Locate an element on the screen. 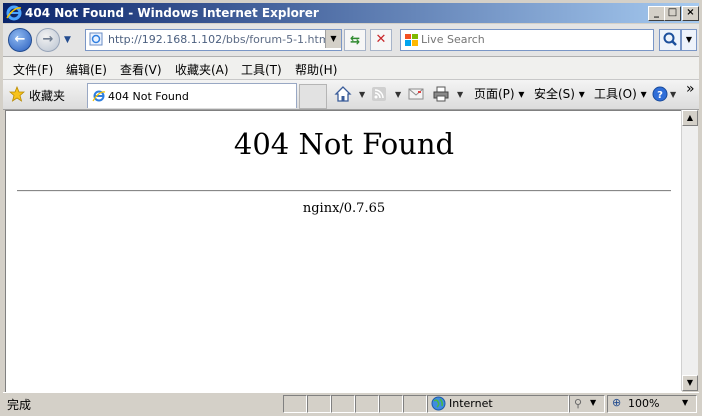  menu-favorites: 收藏夹(A) is located at coordinates (202, 69).